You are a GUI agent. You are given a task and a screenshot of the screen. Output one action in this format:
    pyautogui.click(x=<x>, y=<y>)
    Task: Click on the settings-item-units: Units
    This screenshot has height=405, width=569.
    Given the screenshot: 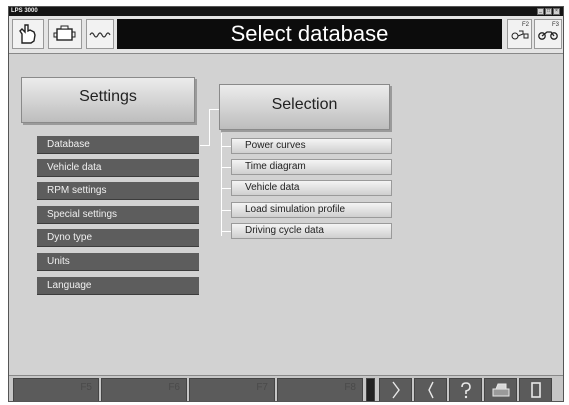 What is the action you would take?
    pyautogui.click(x=118, y=262)
    